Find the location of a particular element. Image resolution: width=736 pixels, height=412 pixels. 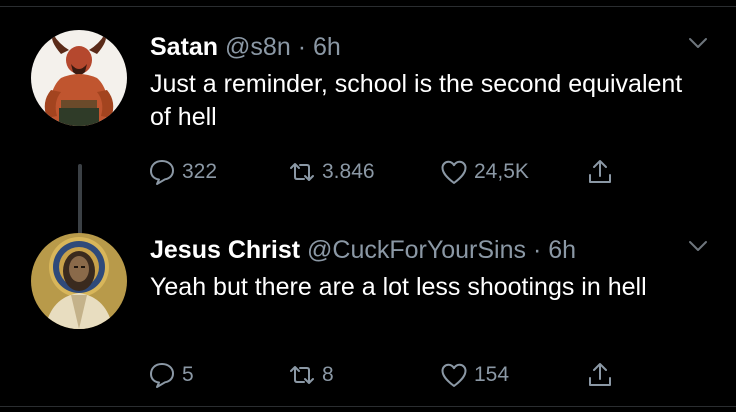

display-name: Jesus Christ is located at coordinates (225, 250).